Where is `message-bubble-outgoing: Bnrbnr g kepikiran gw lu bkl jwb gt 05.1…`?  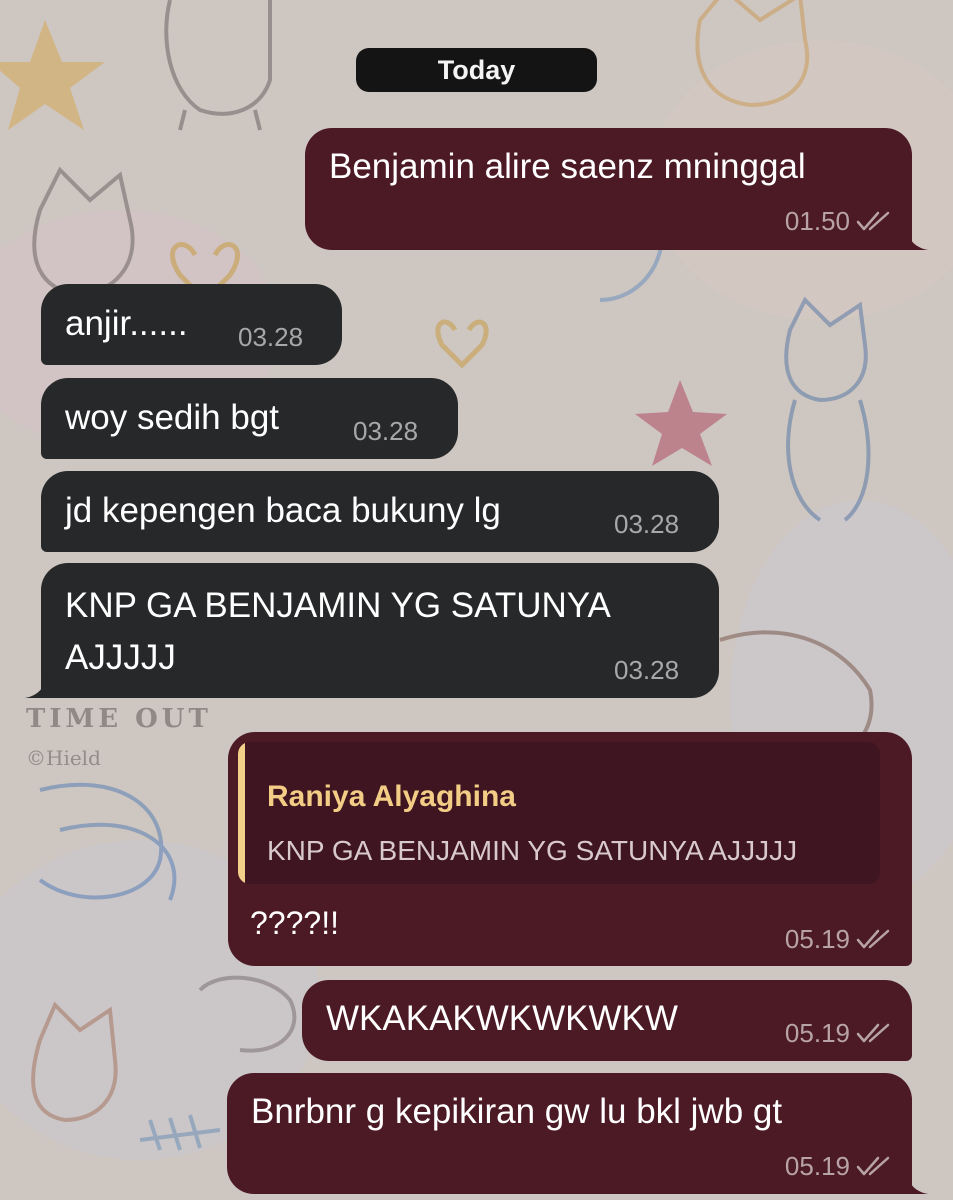 message-bubble-outgoing: Bnrbnr g kepikiran gw lu bkl jwb gt 05.1… is located at coordinates (569, 1133).